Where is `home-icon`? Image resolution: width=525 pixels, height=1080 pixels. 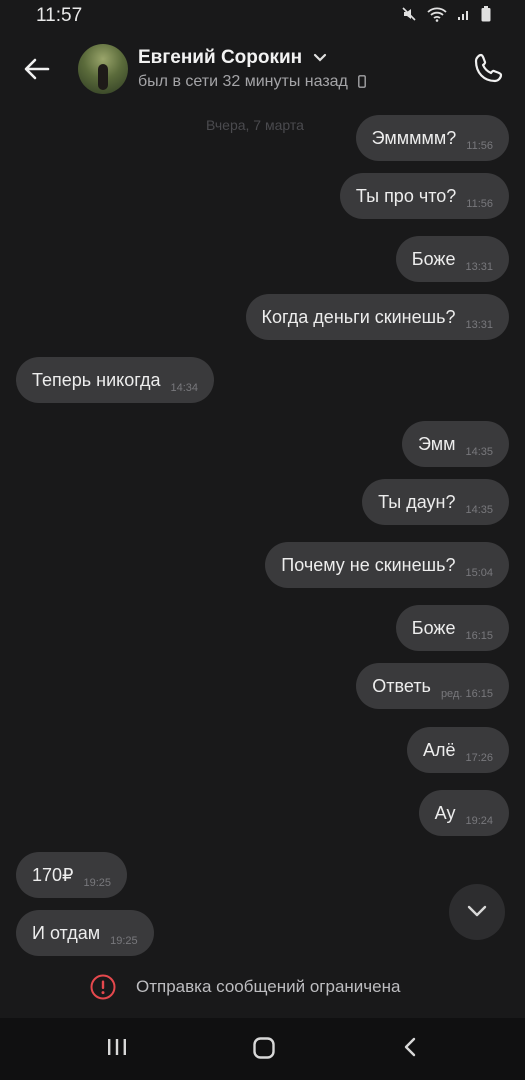 home-icon is located at coordinates (264, 1048).